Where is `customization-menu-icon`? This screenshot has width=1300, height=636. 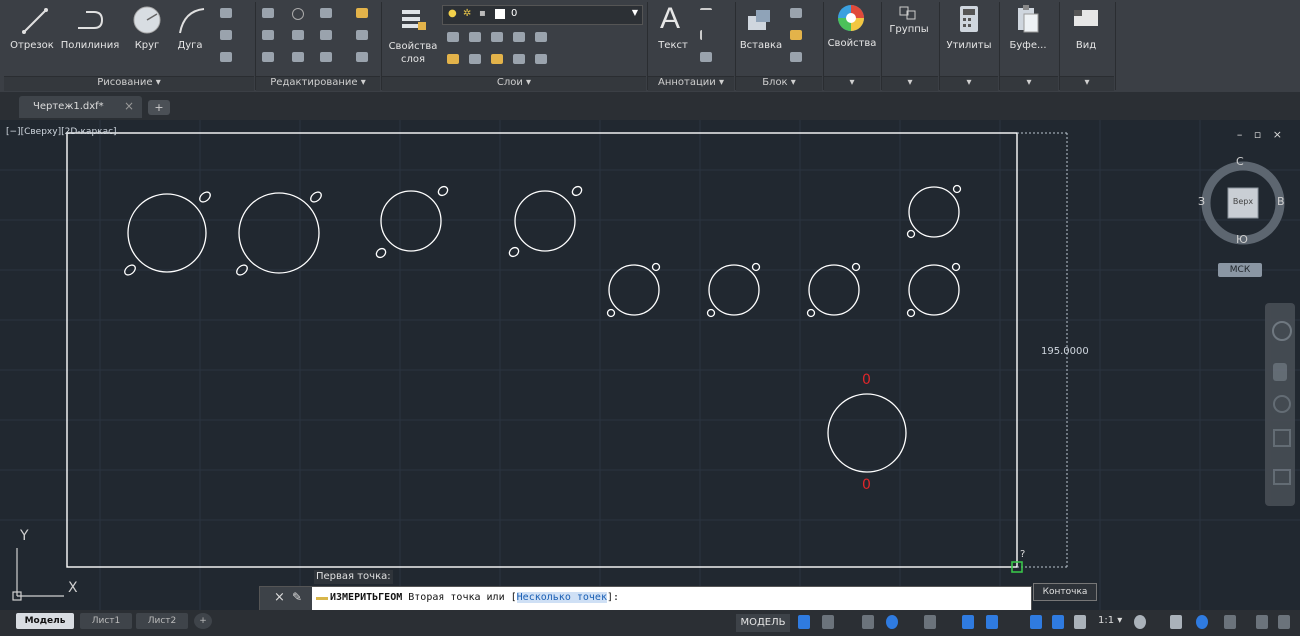
customization-menu-icon is located at coordinates (1284, 622).